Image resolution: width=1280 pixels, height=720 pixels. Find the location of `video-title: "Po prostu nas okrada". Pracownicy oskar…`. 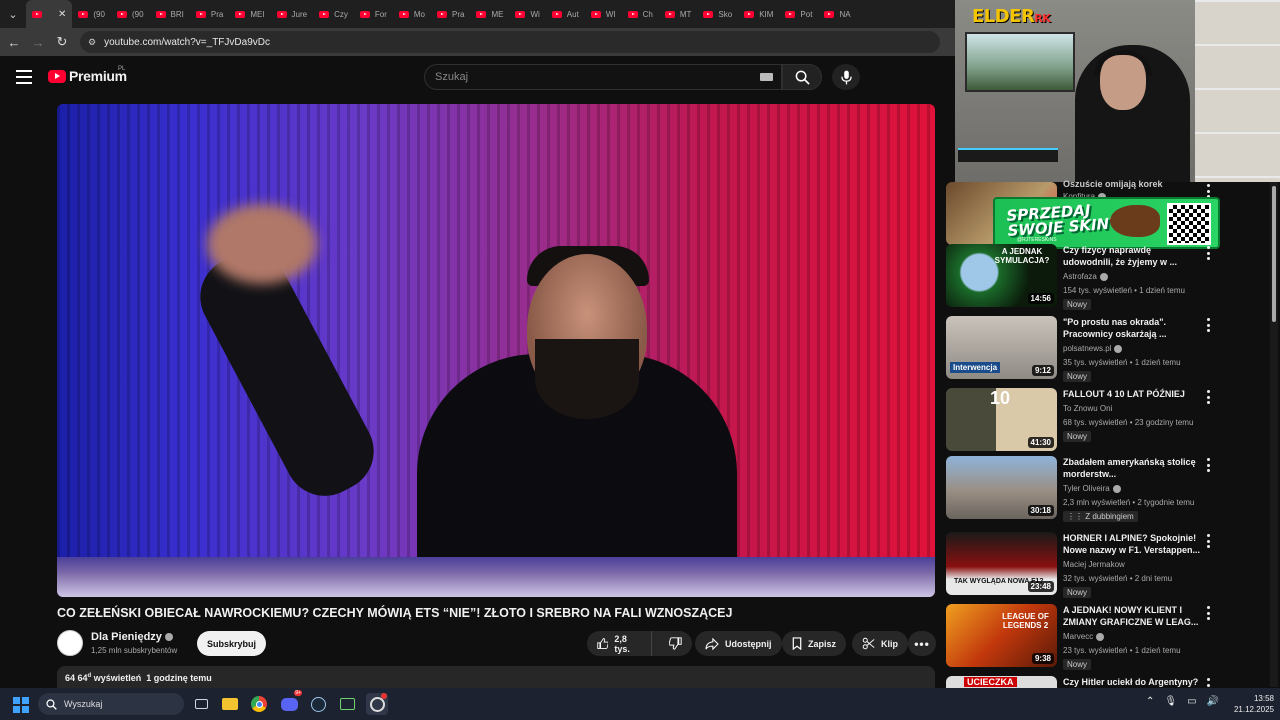

video-title: "Po prostu nas okrada". Pracownicy oskar… is located at coordinates (1115, 328).